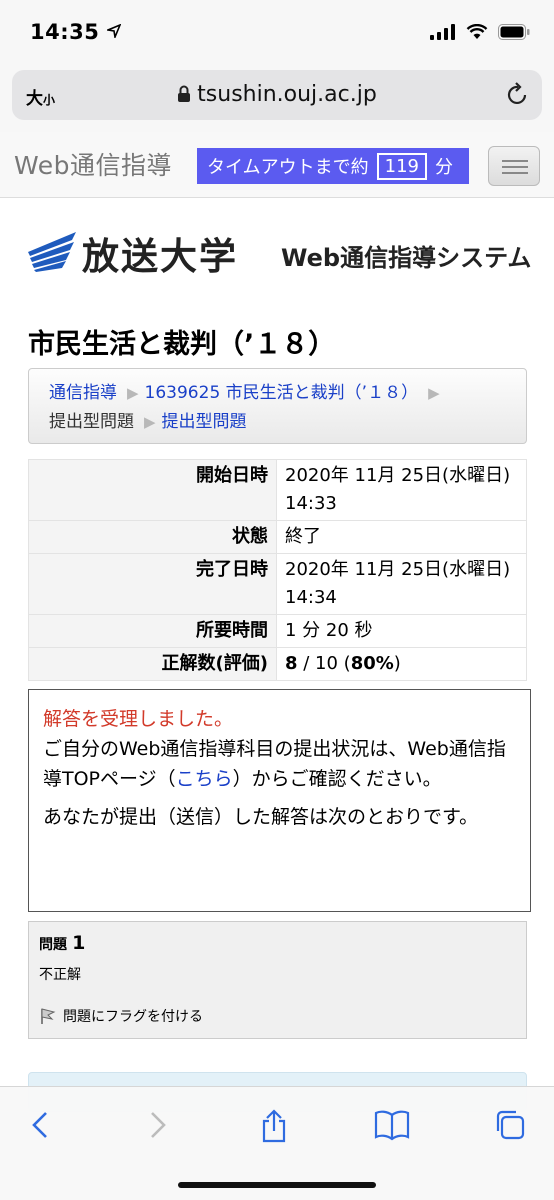  Describe the element at coordinates (83, 393) in the screenshot. I see `breadcrumb-link-tsushin: 通信指導` at that location.